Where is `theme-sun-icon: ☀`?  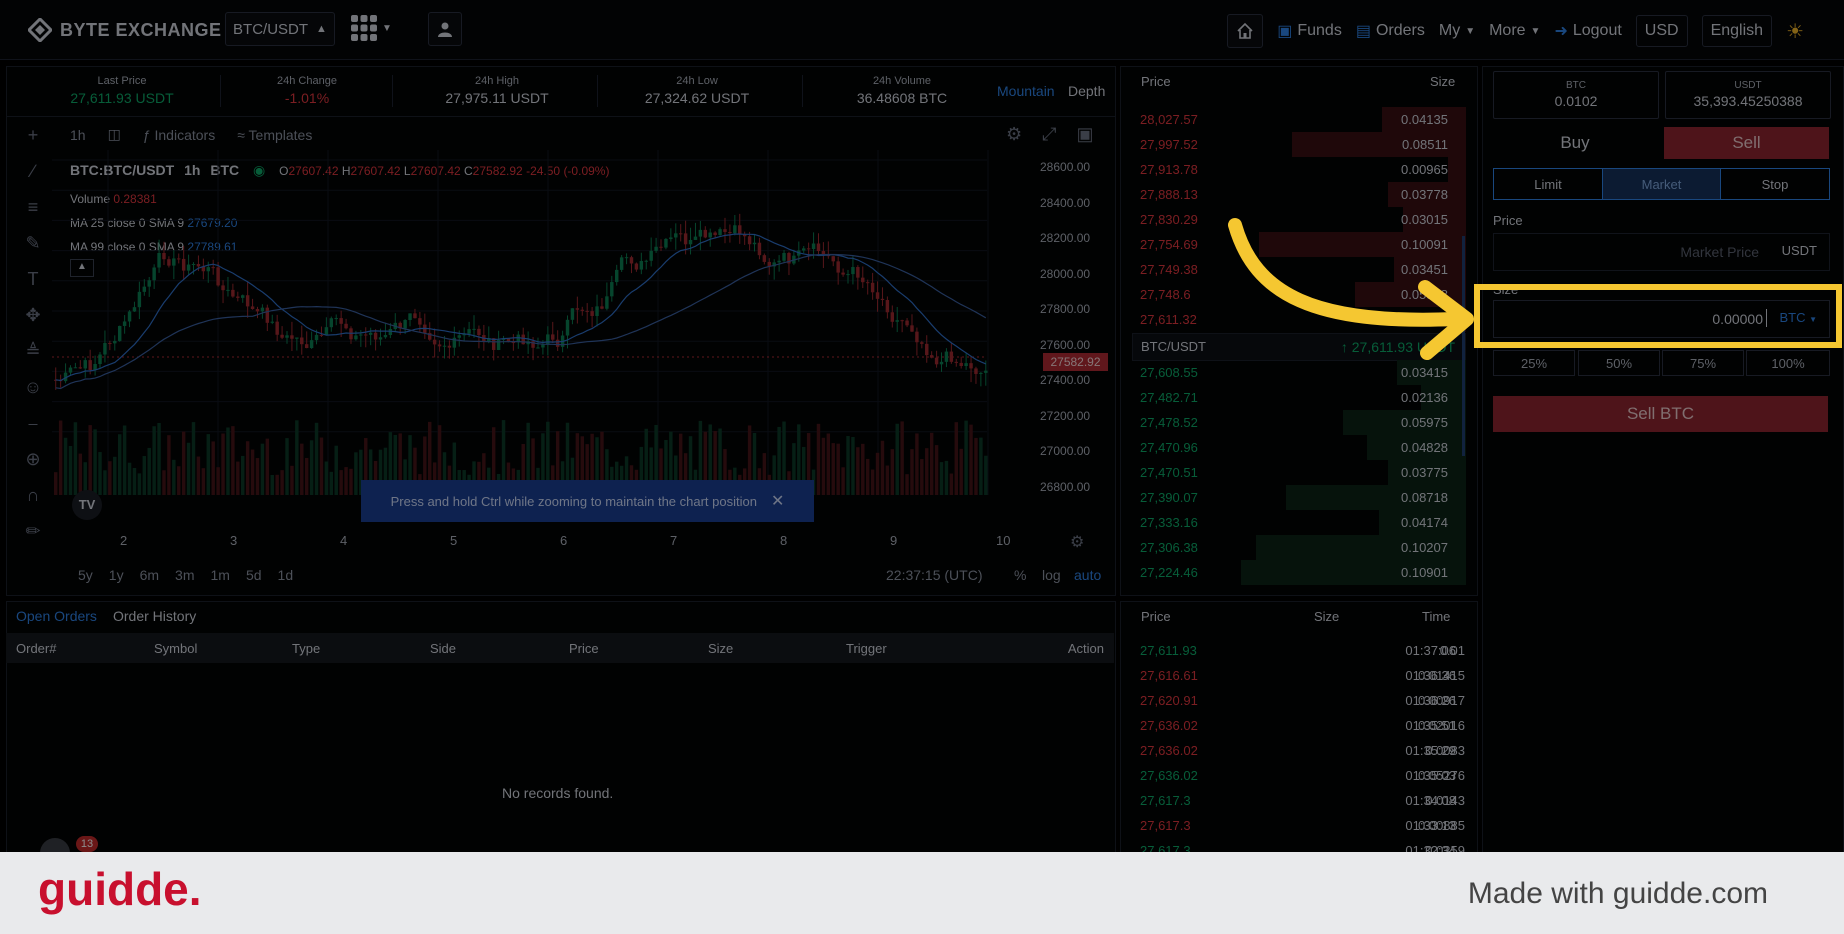 theme-sun-icon: ☀ is located at coordinates (1795, 31).